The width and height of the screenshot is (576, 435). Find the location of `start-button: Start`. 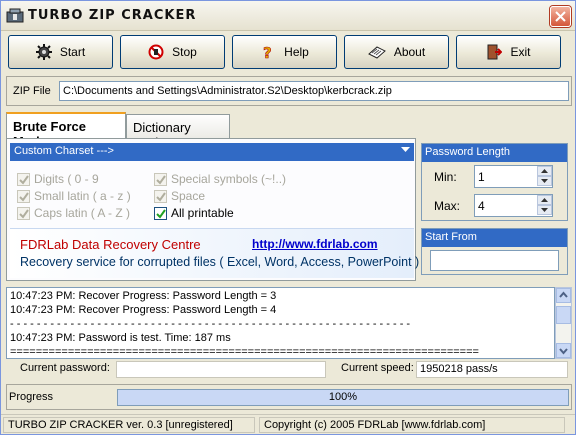

start-button: Start is located at coordinates (60, 52).